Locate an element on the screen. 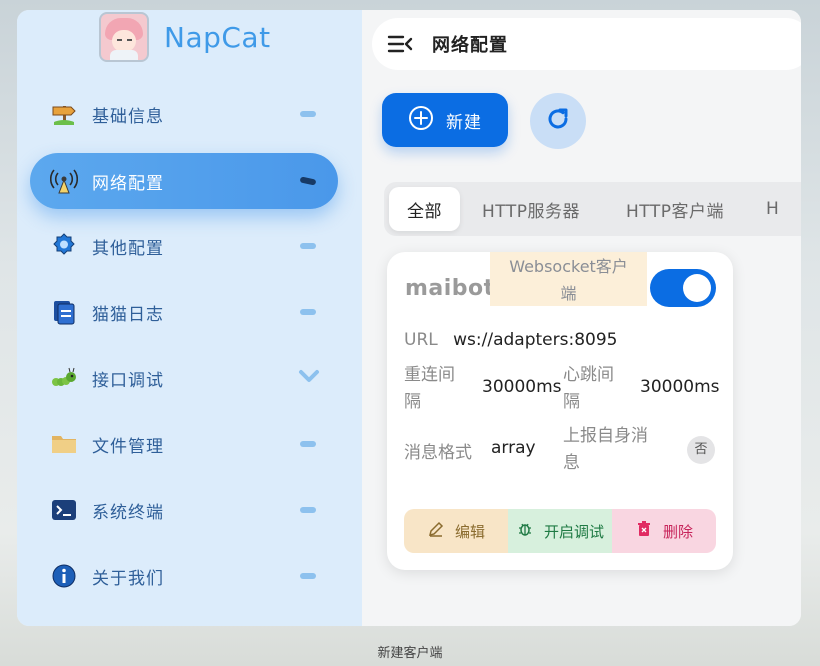 This screenshot has height=666, width=820. heartbeat-value: 30000ms is located at coordinates (680, 387).